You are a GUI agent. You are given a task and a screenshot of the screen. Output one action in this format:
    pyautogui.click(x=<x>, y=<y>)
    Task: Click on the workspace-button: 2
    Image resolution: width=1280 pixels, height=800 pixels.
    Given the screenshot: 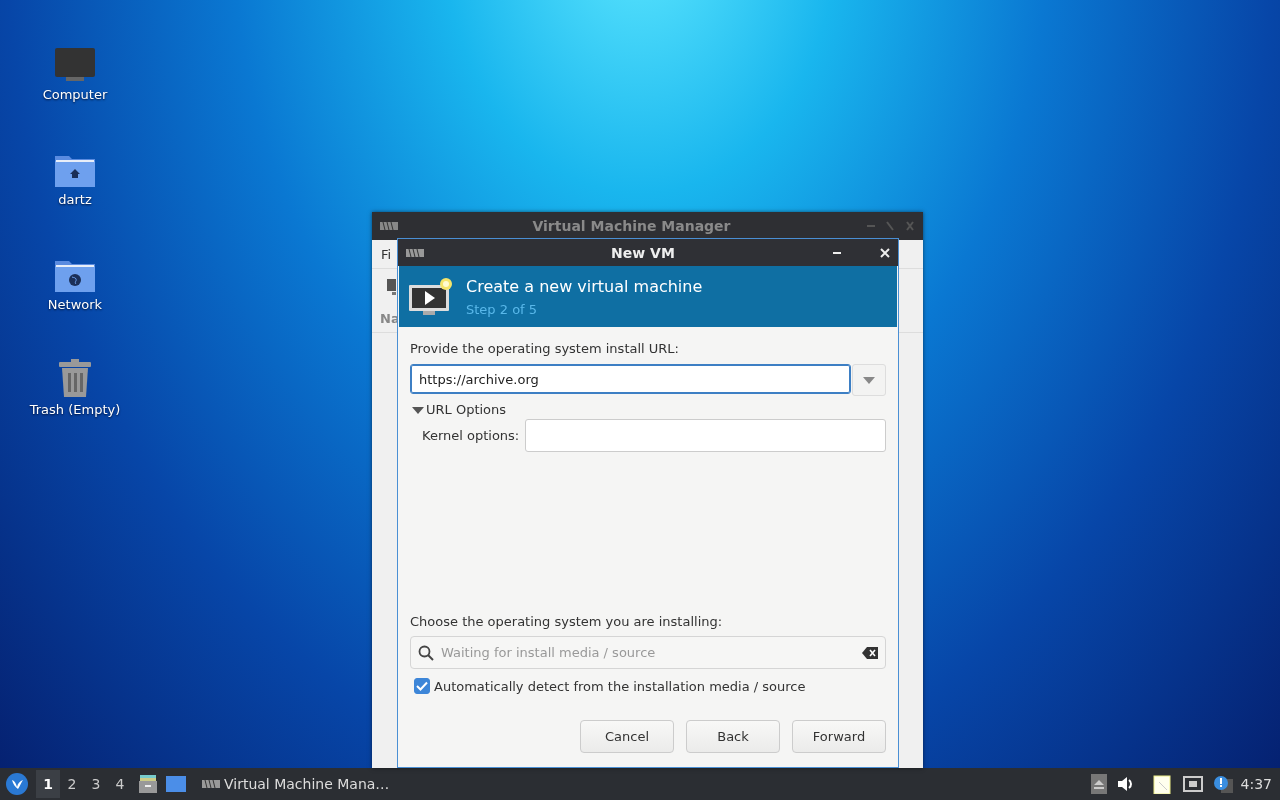 What is the action you would take?
    pyautogui.click(x=72, y=784)
    